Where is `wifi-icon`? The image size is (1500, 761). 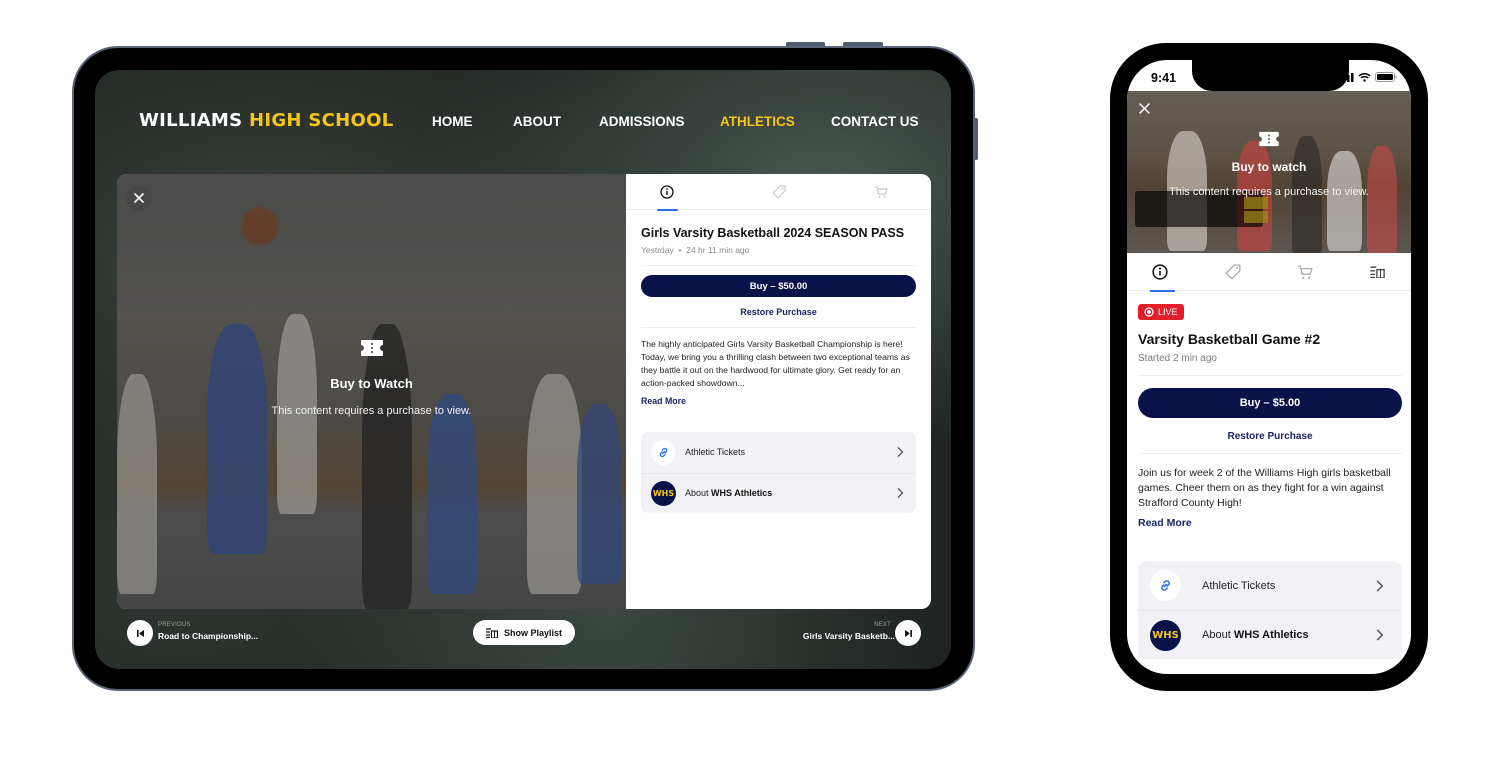 wifi-icon is located at coordinates (1364, 77).